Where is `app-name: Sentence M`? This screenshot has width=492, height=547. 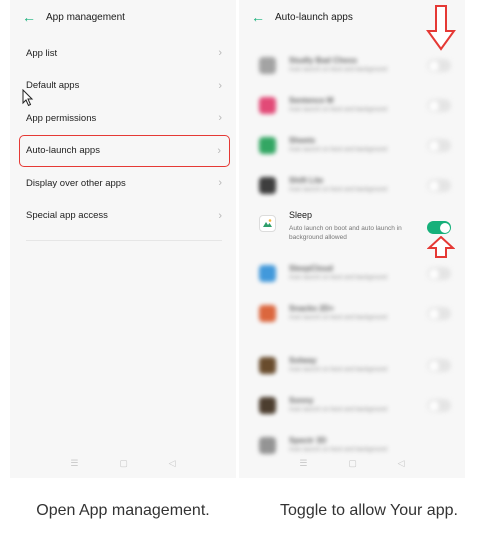
app-name: Sentence M is located at coordinates (311, 100).